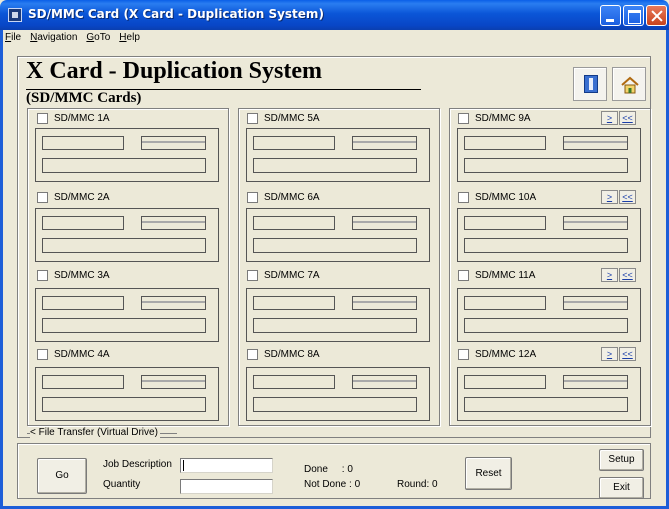 Image resolution: width=669 pixels, height=509 pixels. I want to click on menu-navigation: Navigation, so click(53, 40).